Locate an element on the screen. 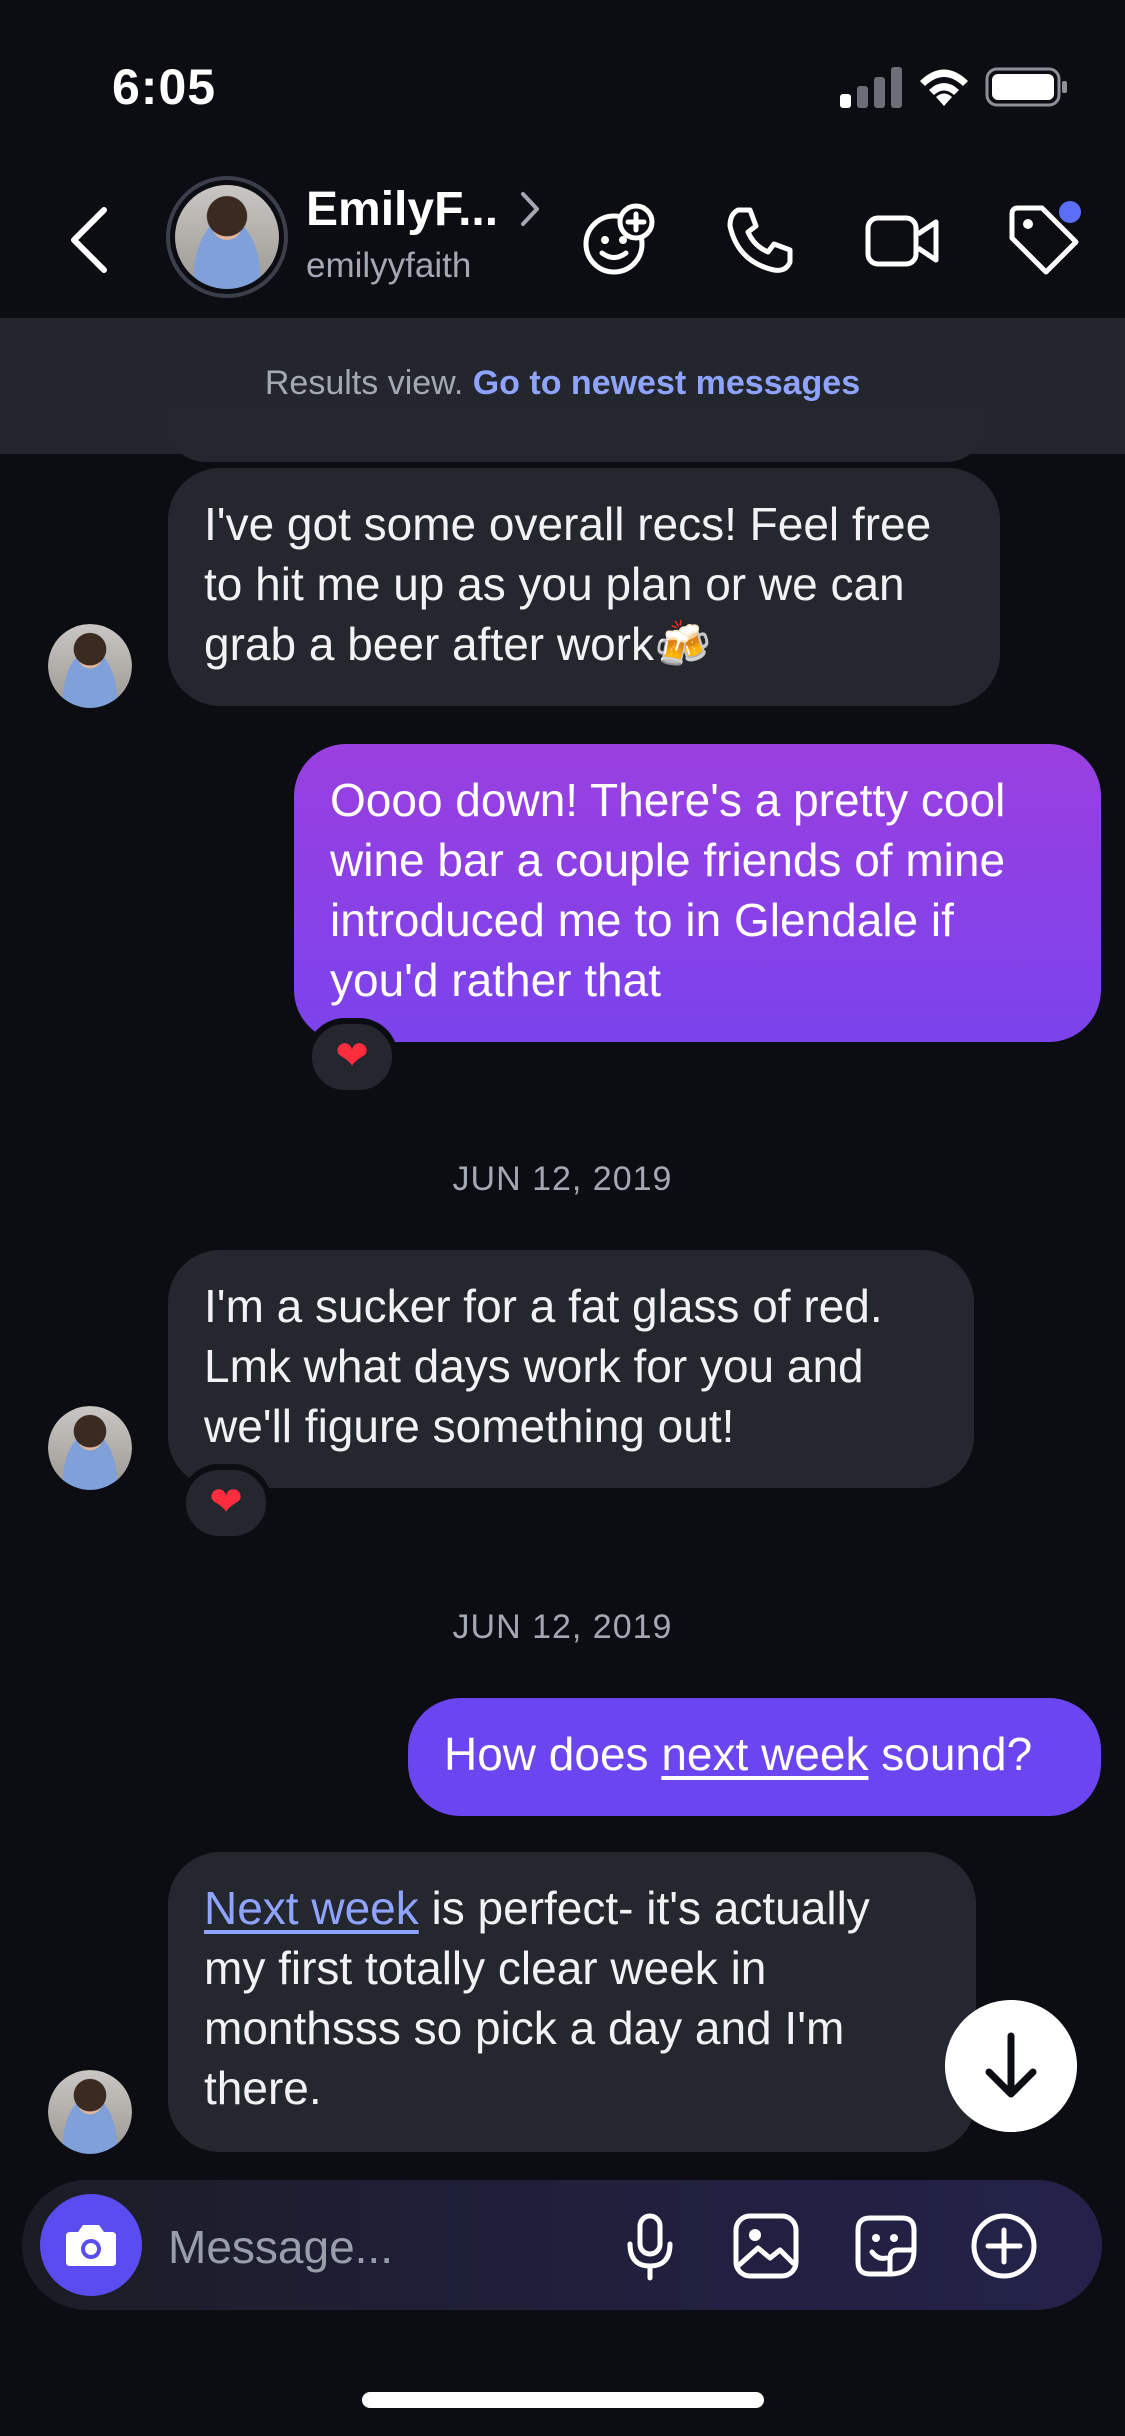  chevron-right-icon is located at coordinates (530, 209).